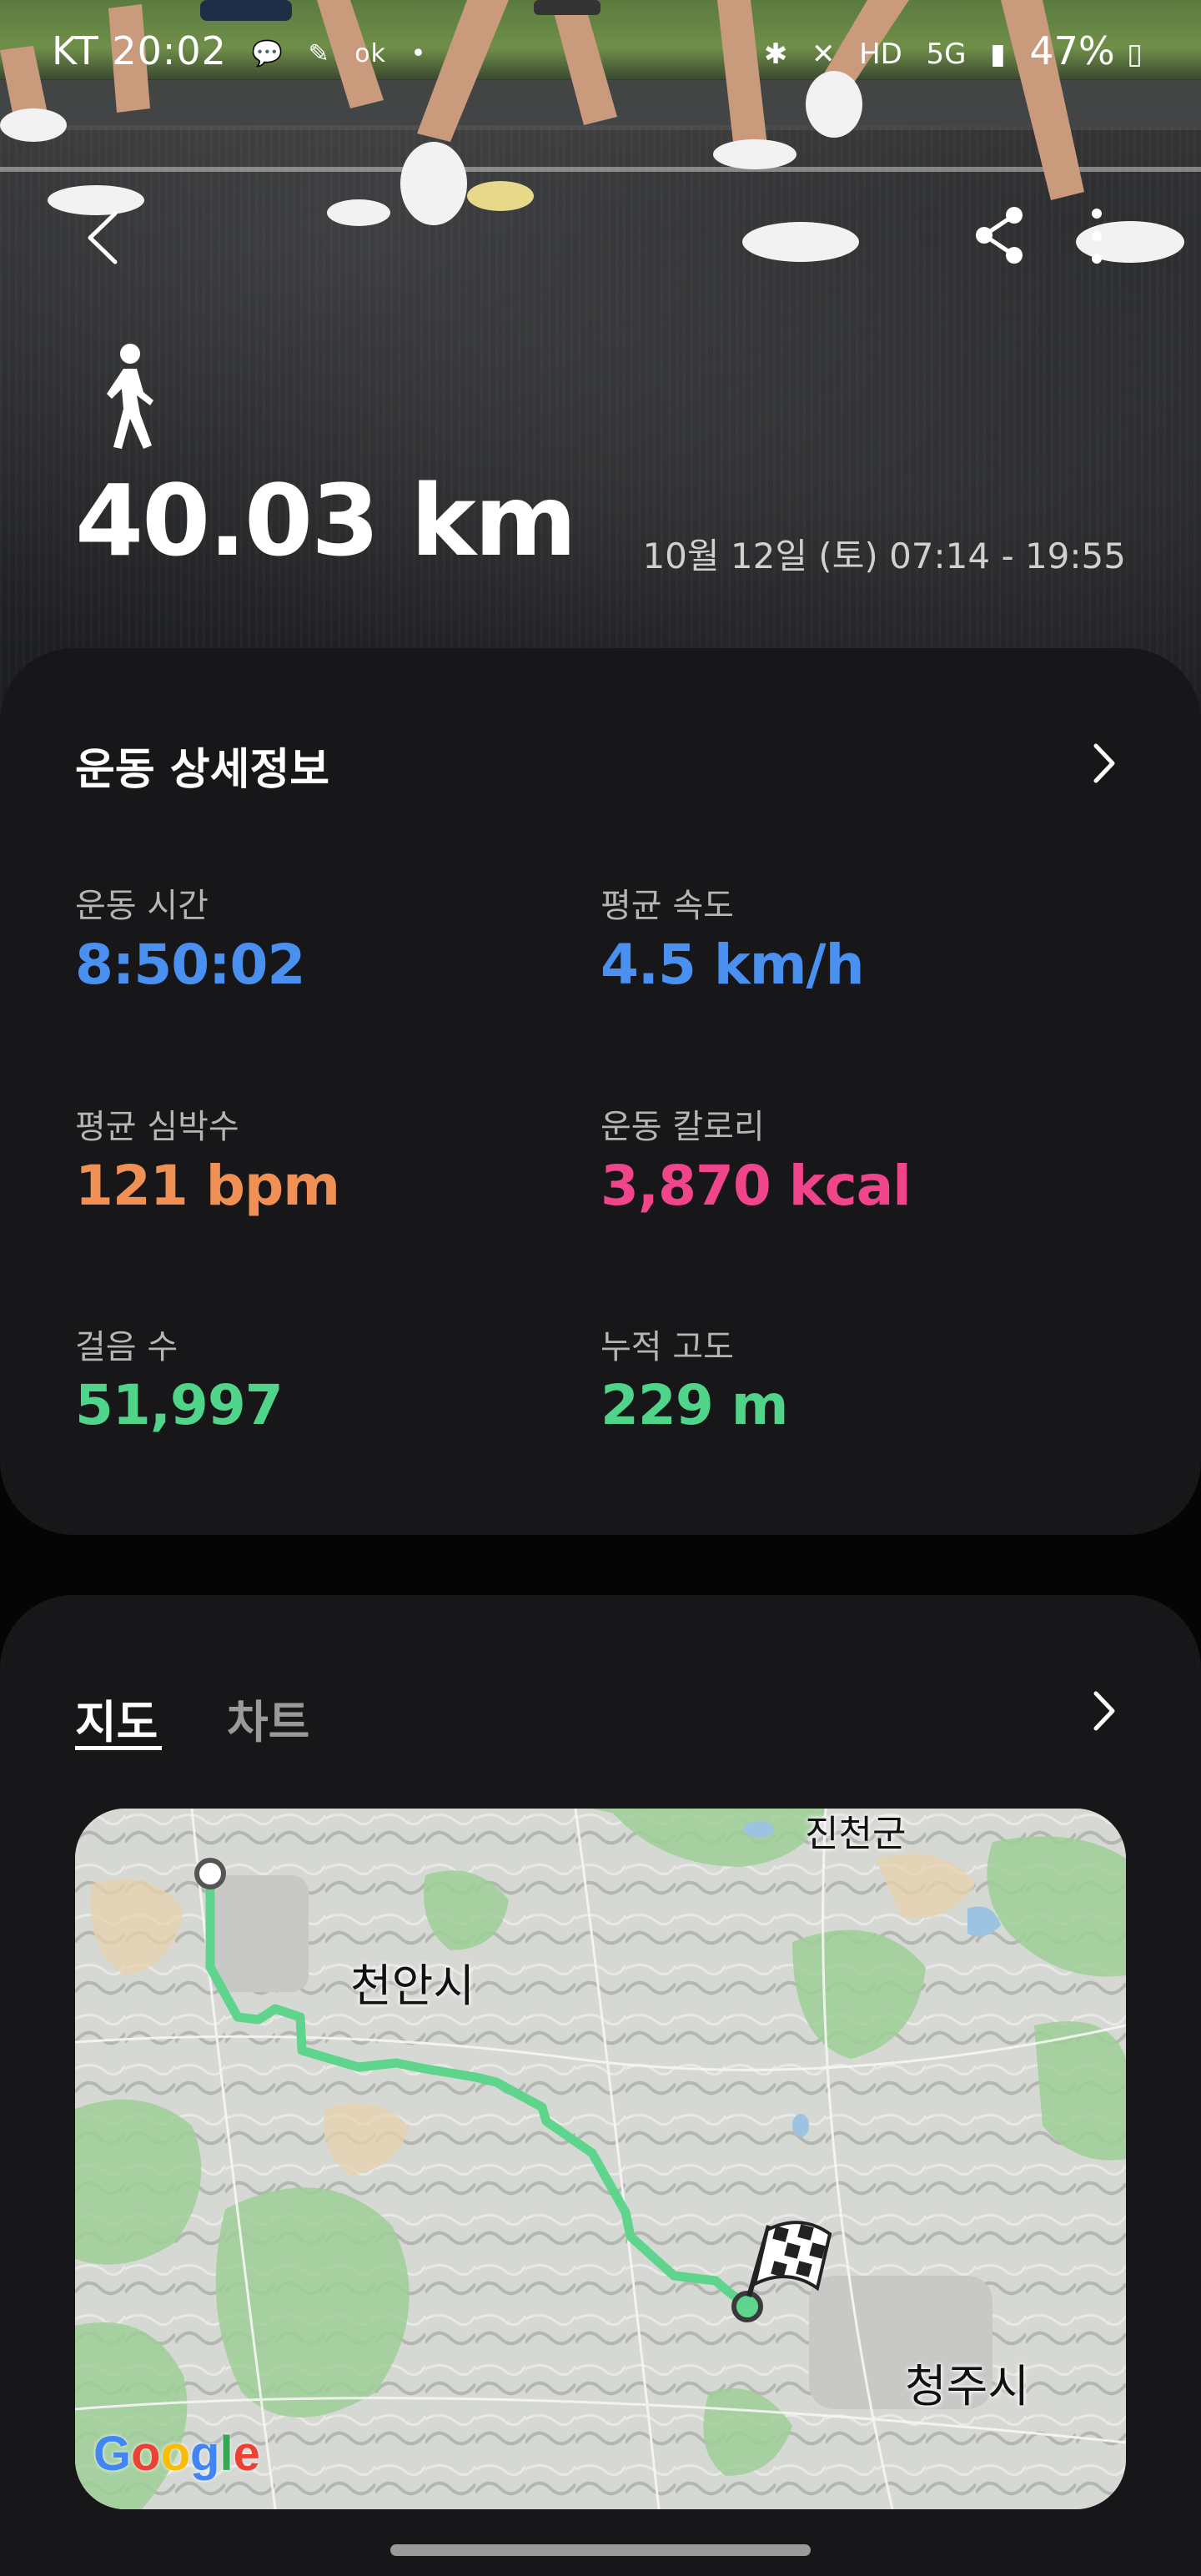  I want to click on stat-value-calories: 3,870 kcal, so click(756, 1186).